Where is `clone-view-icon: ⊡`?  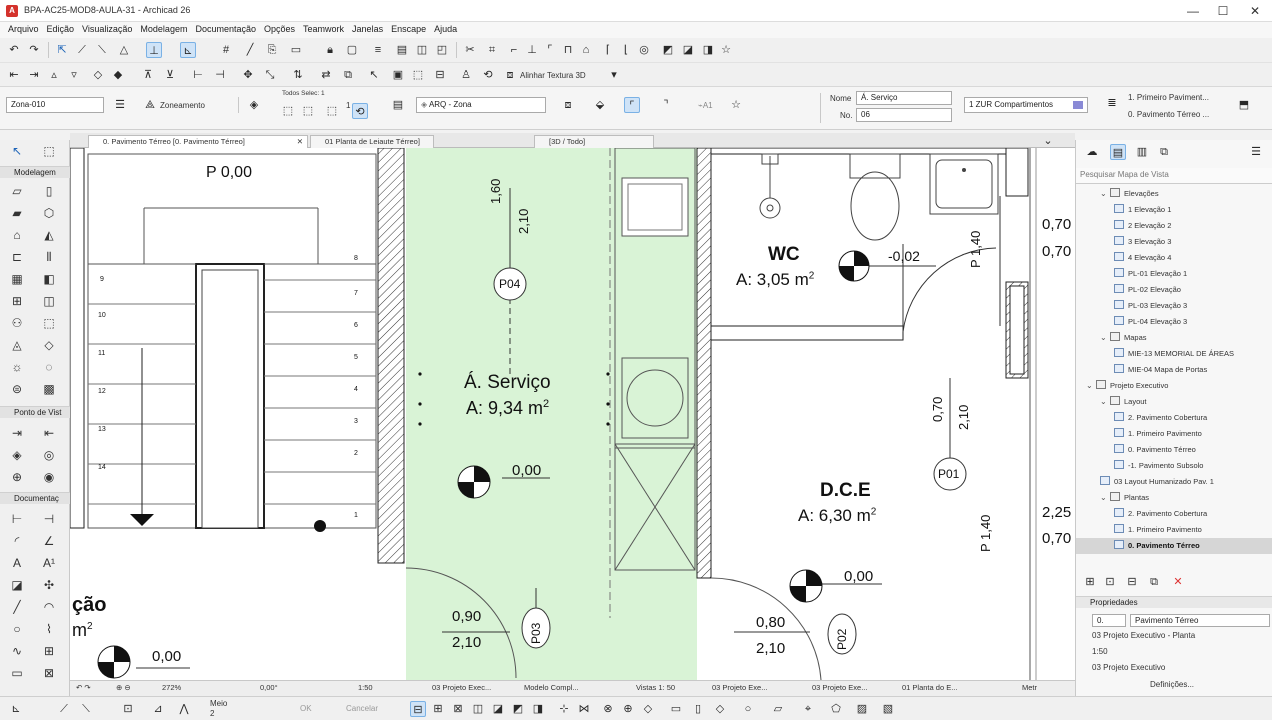 clone-view-icon: ⊡ is located at coordinates (1110, 582).